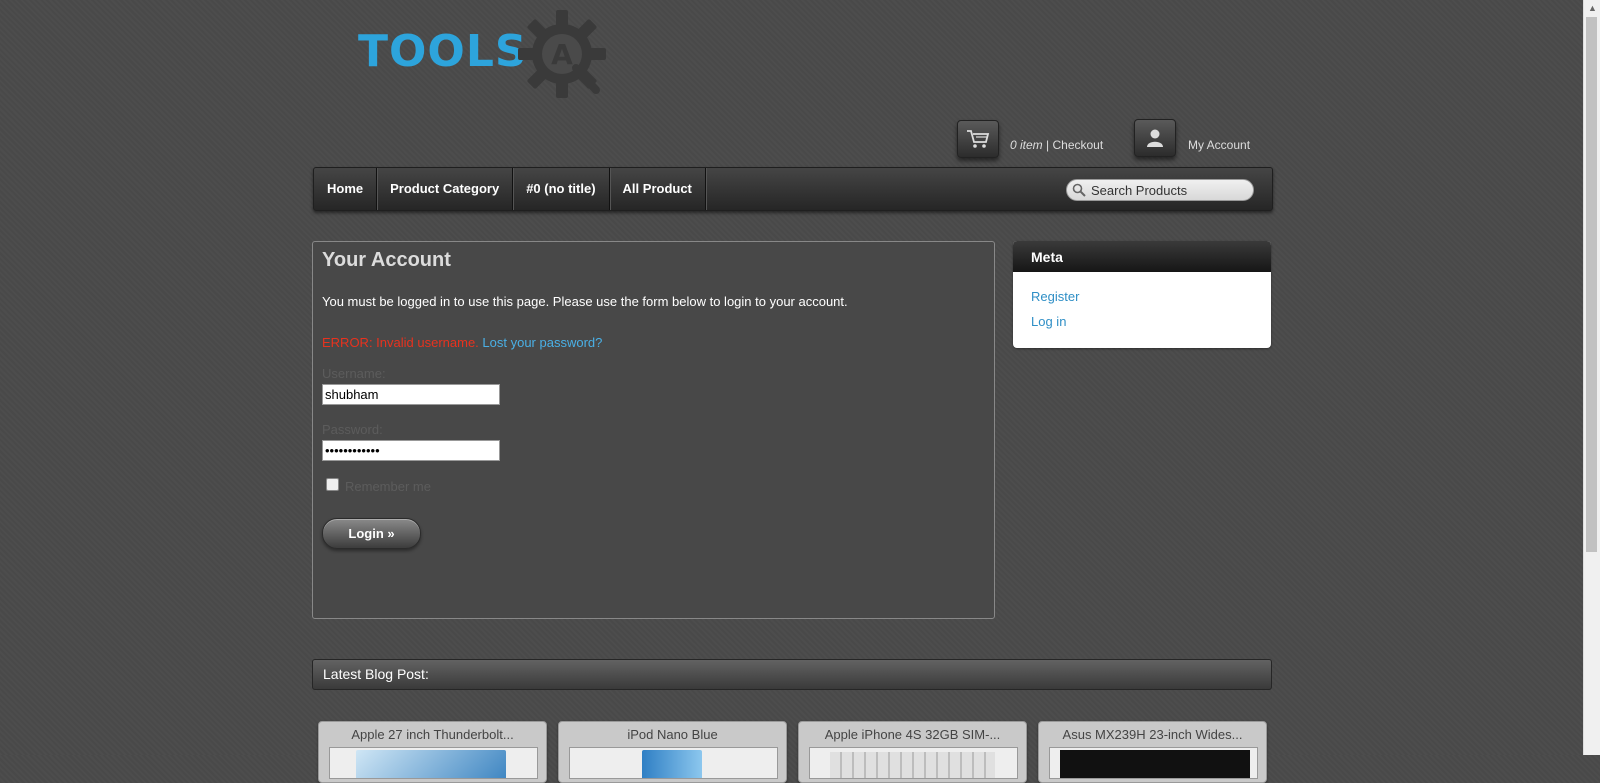 The width and height of the screenshot is (1600, 783). I want to click on nav-item-home: Home, so click(346, 189).